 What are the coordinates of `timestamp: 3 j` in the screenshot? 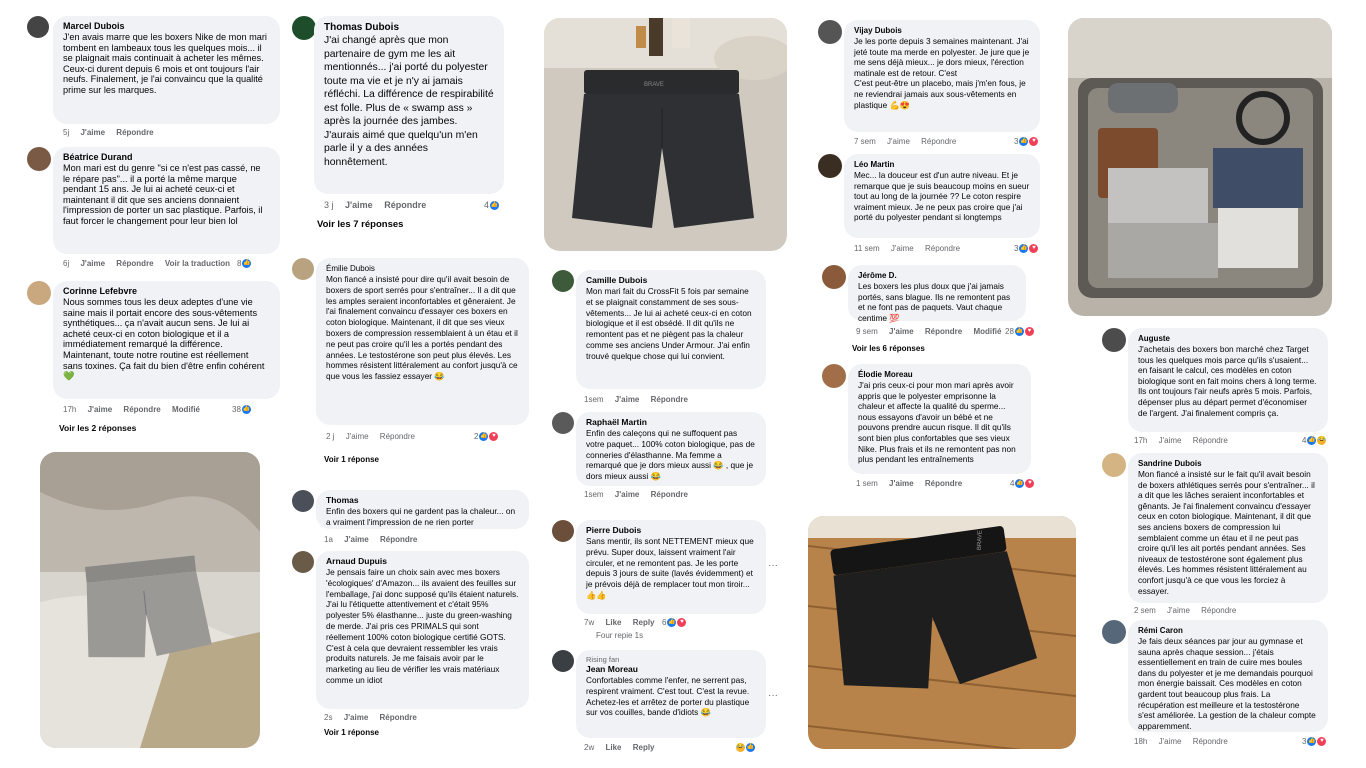 It's located at (329, 205).